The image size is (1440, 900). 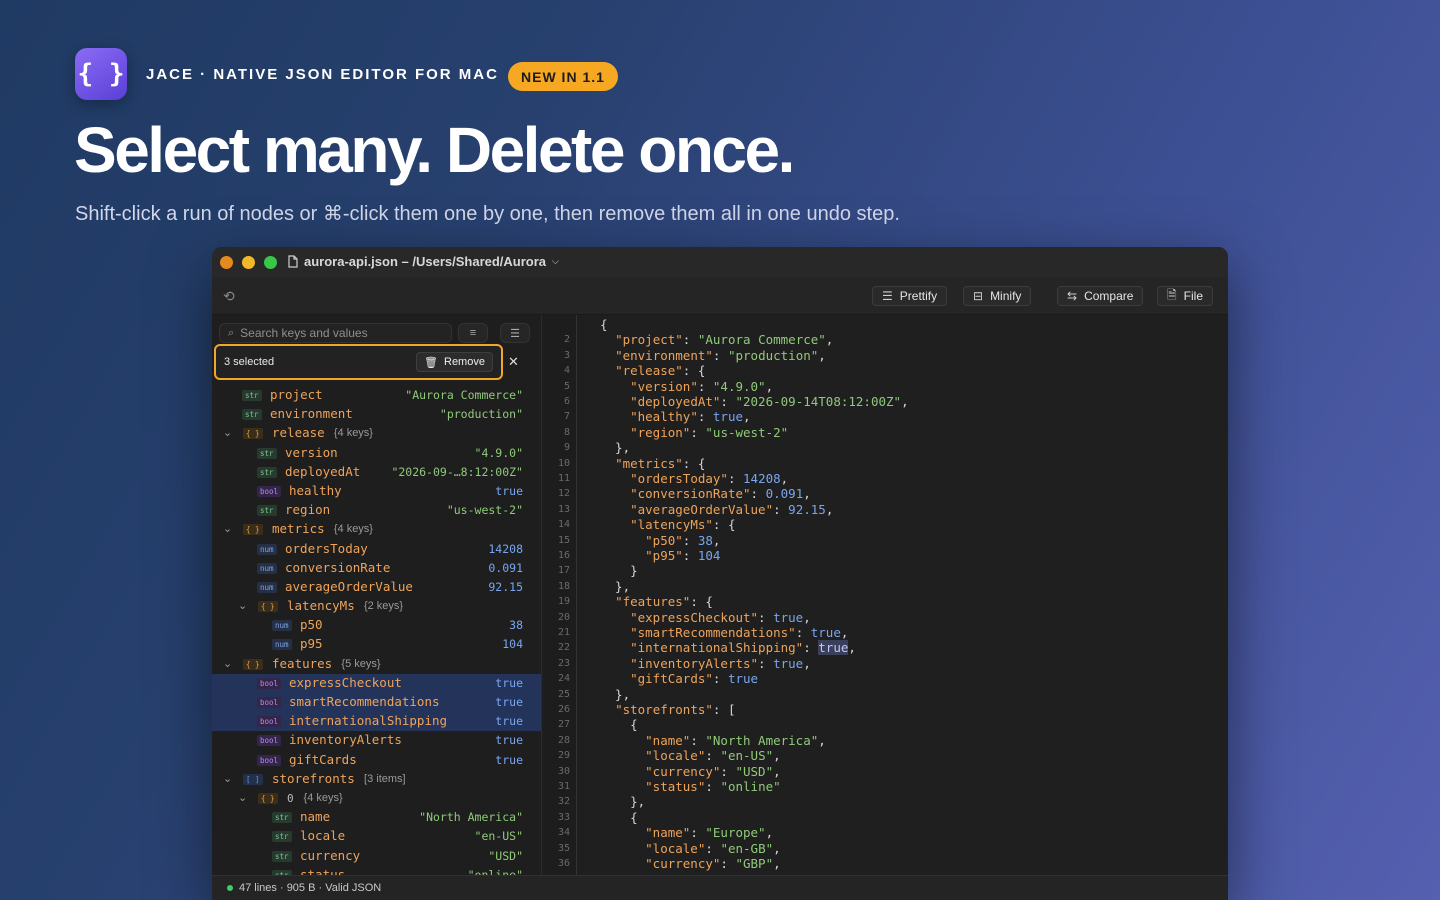 I want to click on tree-meta: {2 keys}, so click(x=383, y=606).